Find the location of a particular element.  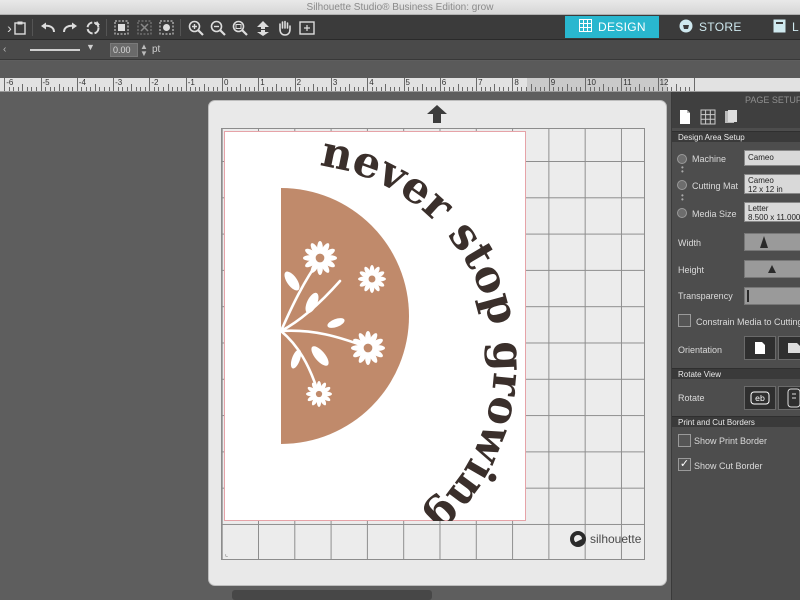

line-weight-input: 0.00 is located at coordinates (124, 50).